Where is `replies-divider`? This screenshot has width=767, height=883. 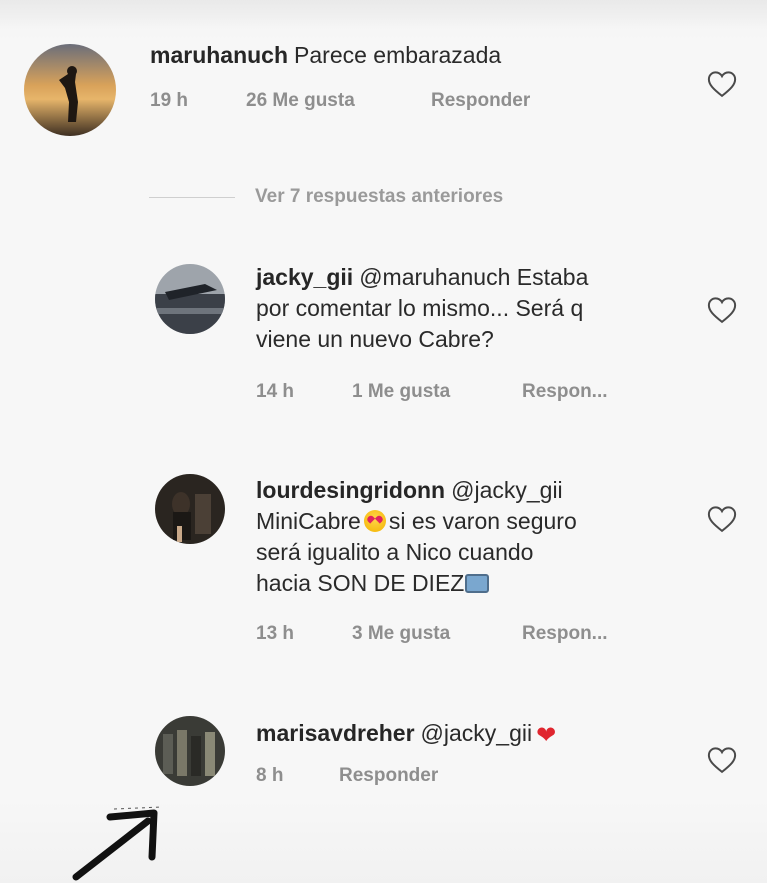
replies-divider is located at coordinates (192, 197).